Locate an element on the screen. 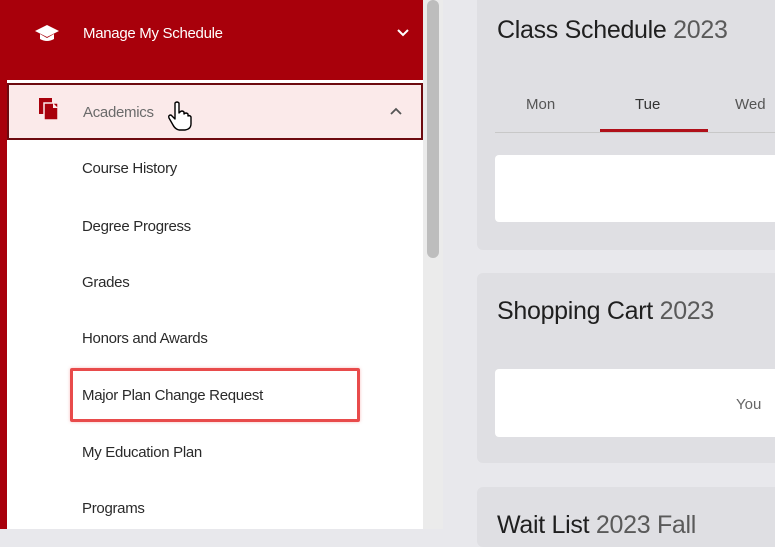 This screenshot has height=547, width=775. hand-pointer-cursor-icon is located at coordinates (180, 116).